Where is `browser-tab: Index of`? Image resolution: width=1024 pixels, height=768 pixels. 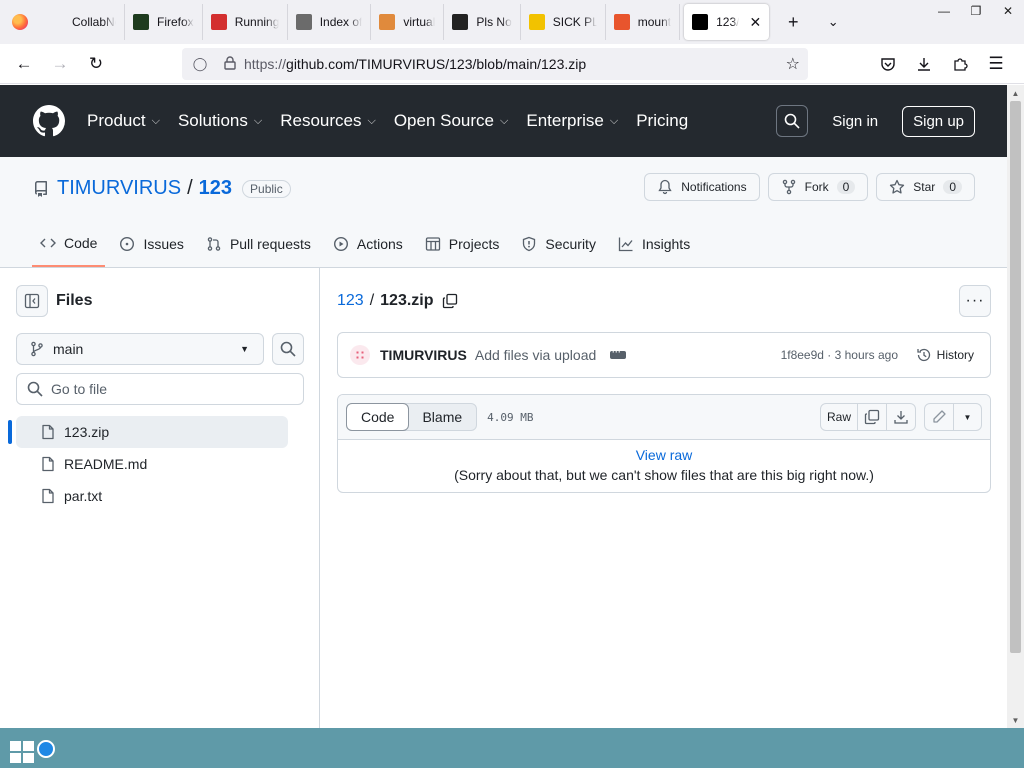 browser-tab: Index of is located at coordinates (330, 22).